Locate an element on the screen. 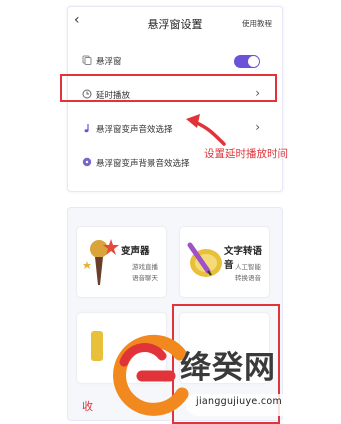 The height and width of the screenshot is (424, 341). window-icon is located at coordinates (87, 60).